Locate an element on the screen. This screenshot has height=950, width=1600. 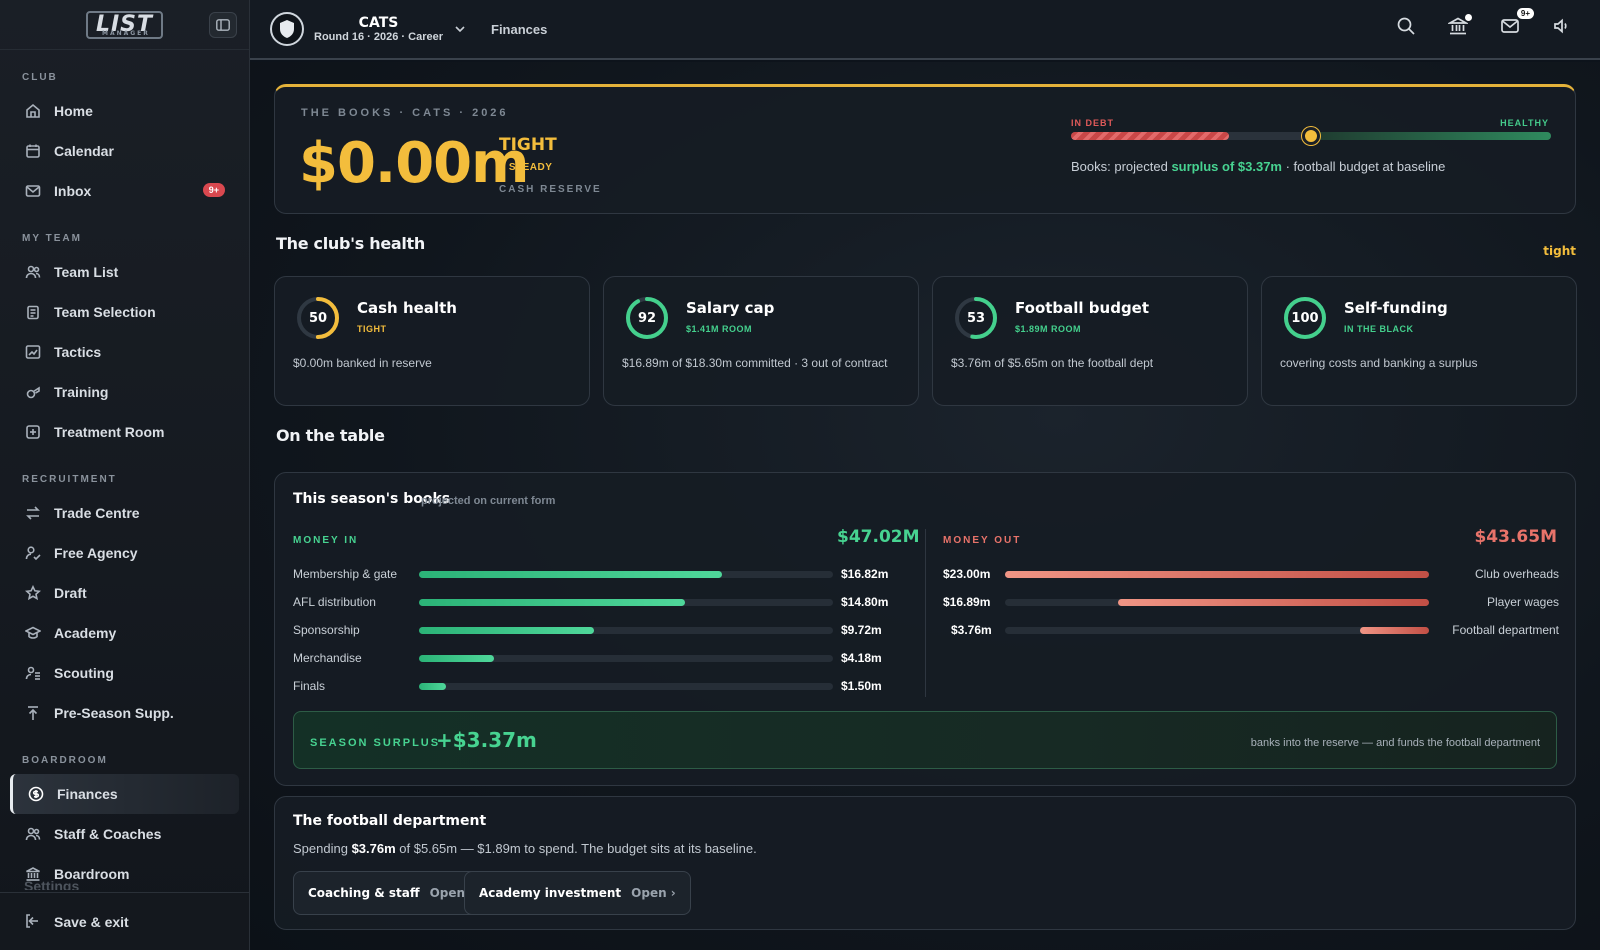
meter-label-healthy: HEALTHY is located at coordinates (1524, 123).